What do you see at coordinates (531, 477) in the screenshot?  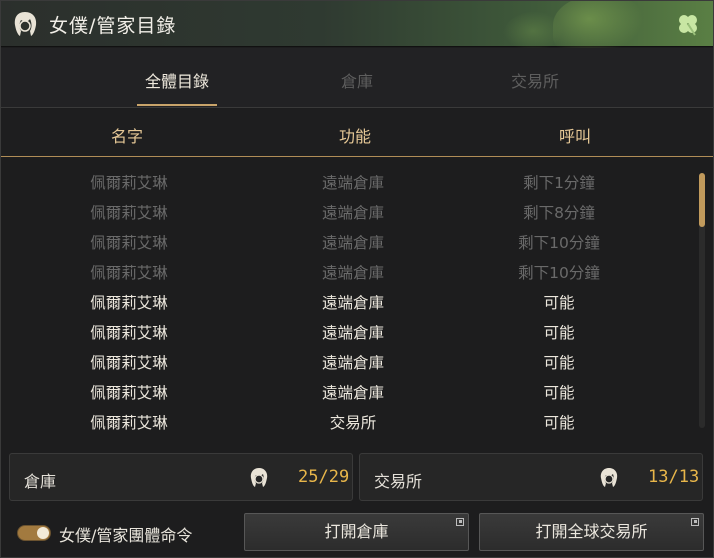 I see `market-summary: 交易所 13/13` at bounding box center [531, 477].